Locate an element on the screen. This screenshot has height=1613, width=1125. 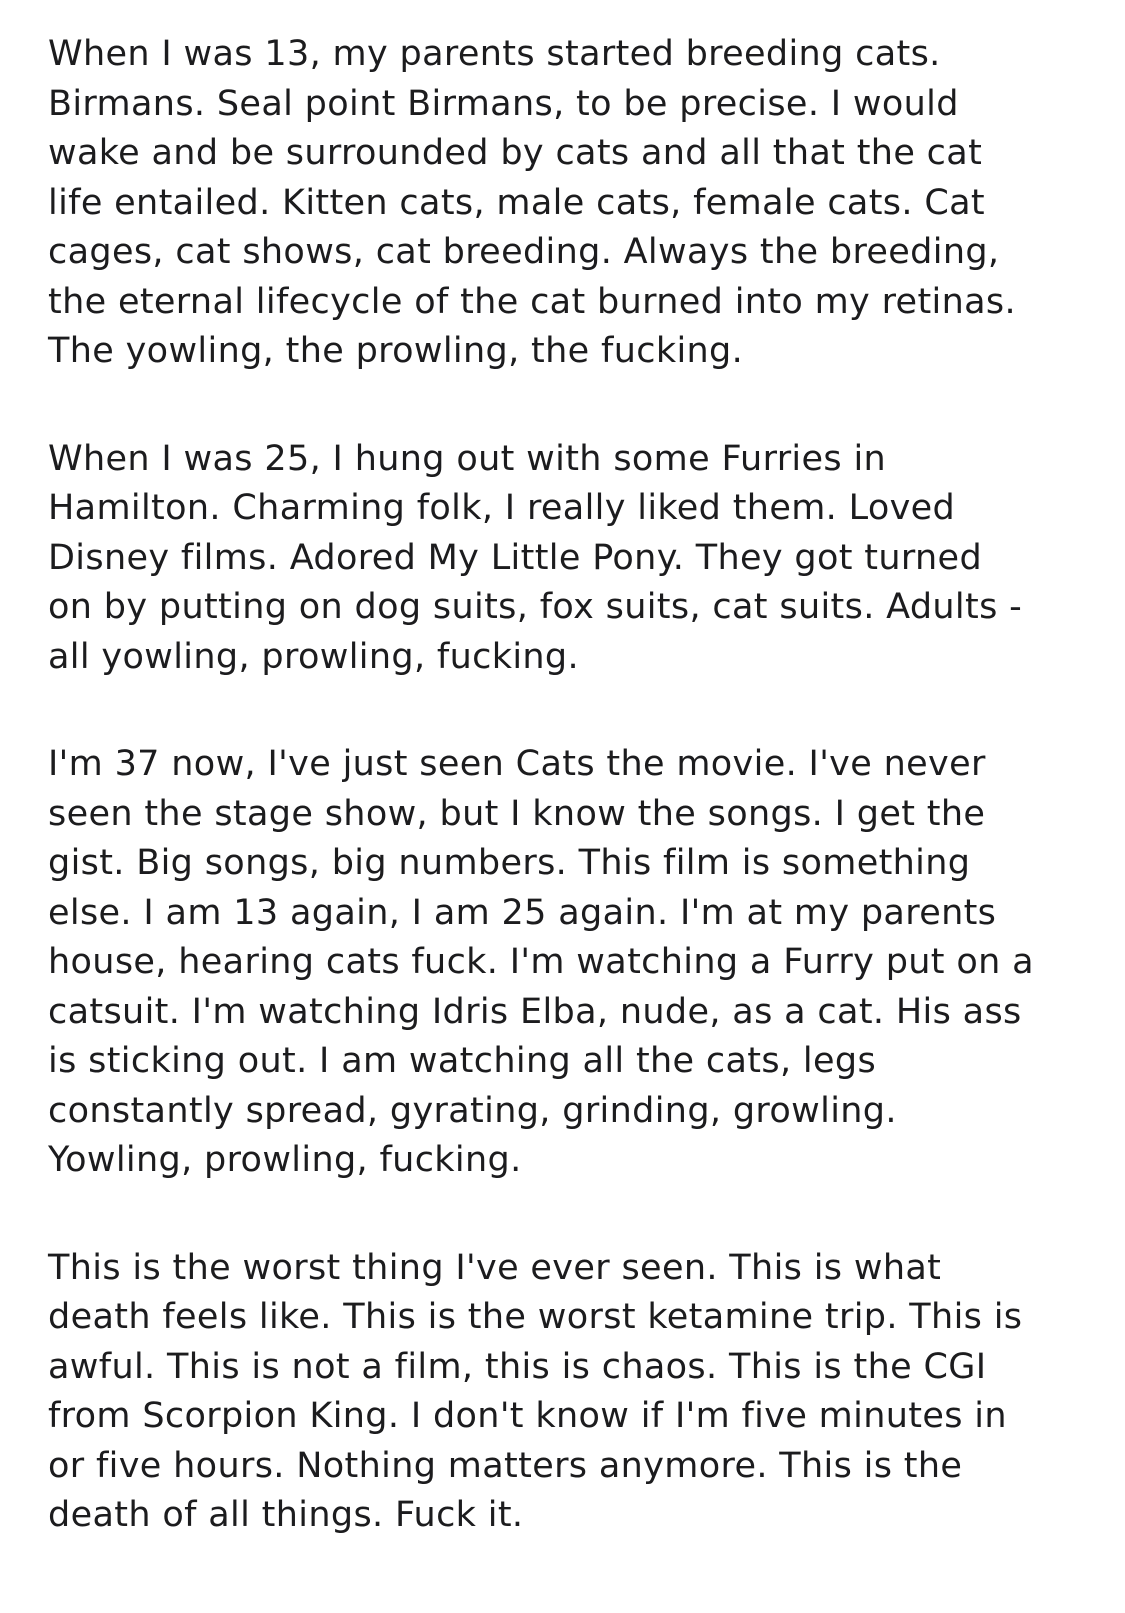
text-line: The yowling, the prowling, the fucking. is located at coordinates (396, 351).